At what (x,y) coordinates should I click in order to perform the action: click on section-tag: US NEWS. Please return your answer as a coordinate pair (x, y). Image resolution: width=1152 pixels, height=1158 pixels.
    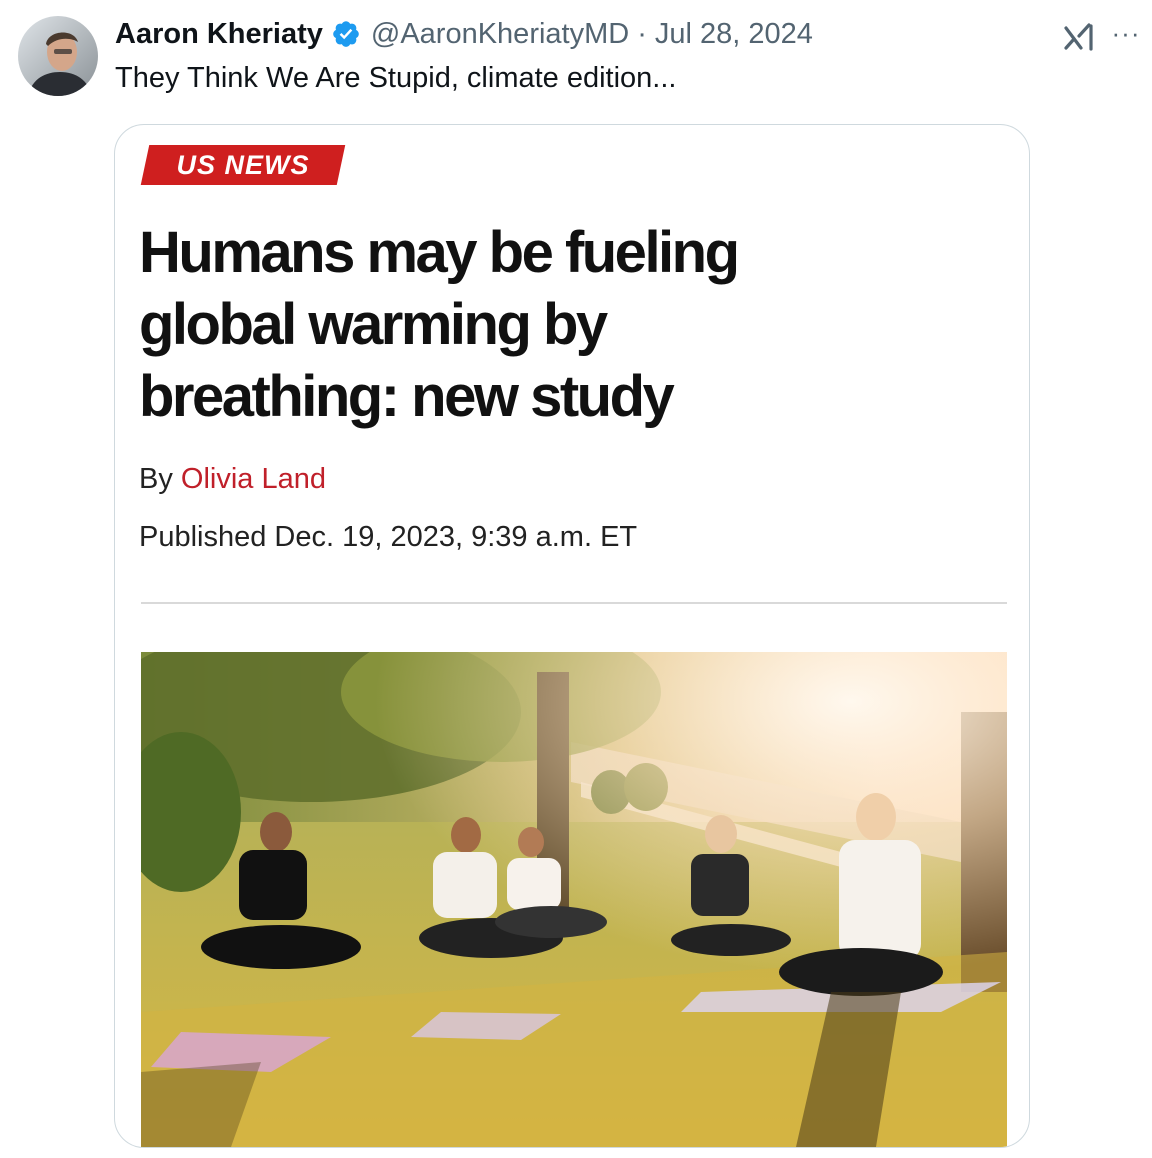
    Looking at the image, I should click on (243, 165).